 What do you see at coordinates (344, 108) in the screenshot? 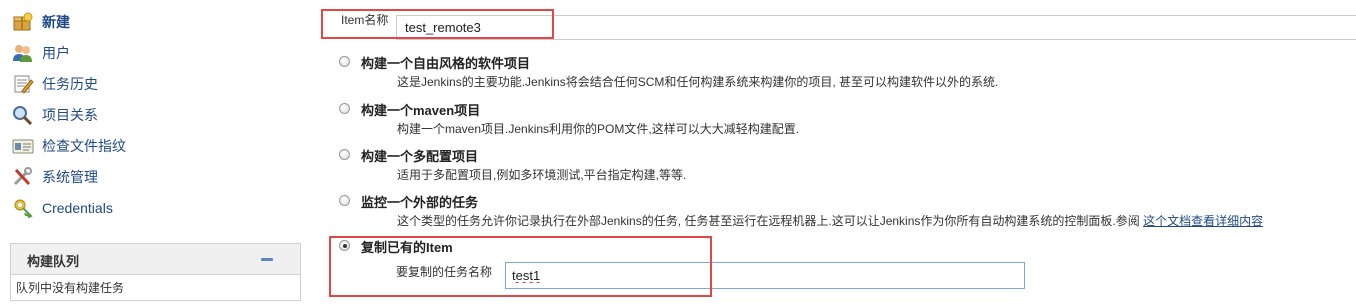
I see `radio-maven` at bounding box center [344, 108].